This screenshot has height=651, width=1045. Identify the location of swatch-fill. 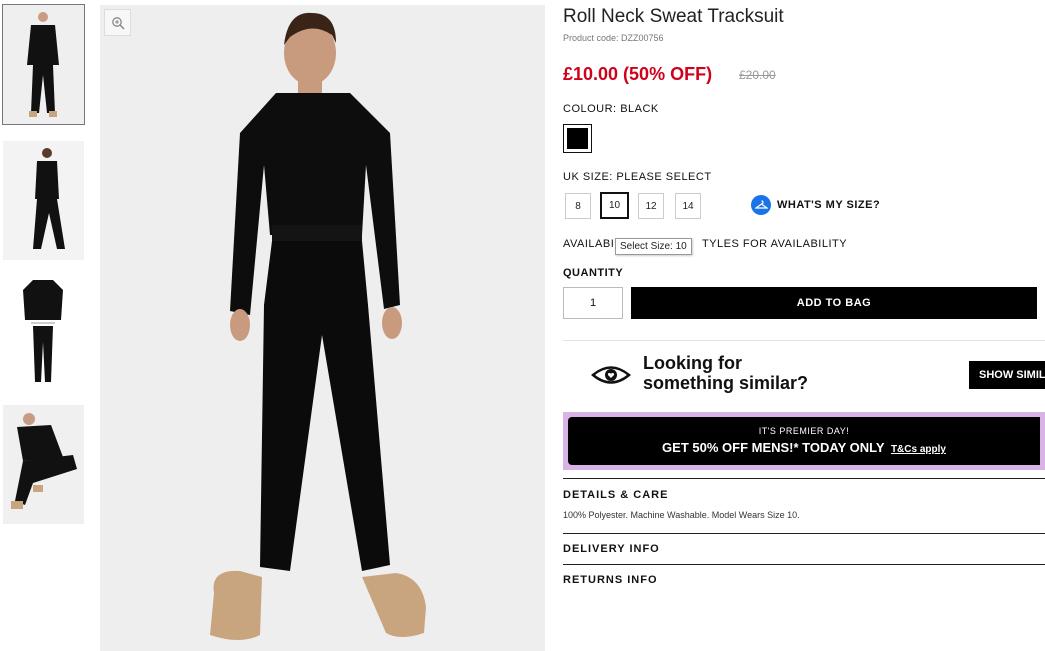
(577, 138).